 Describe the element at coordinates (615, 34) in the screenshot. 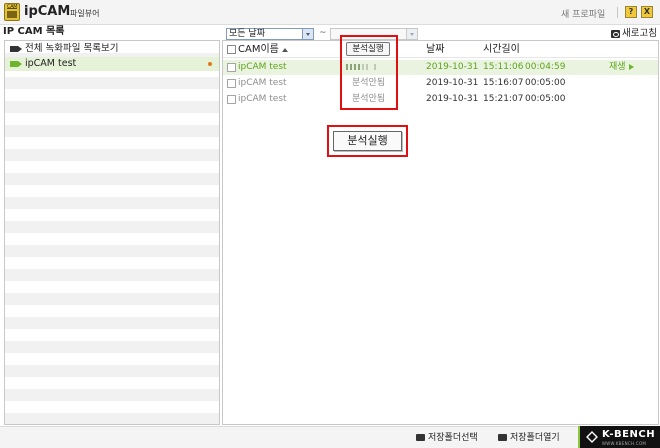

I see `refresh-icon` at that location.